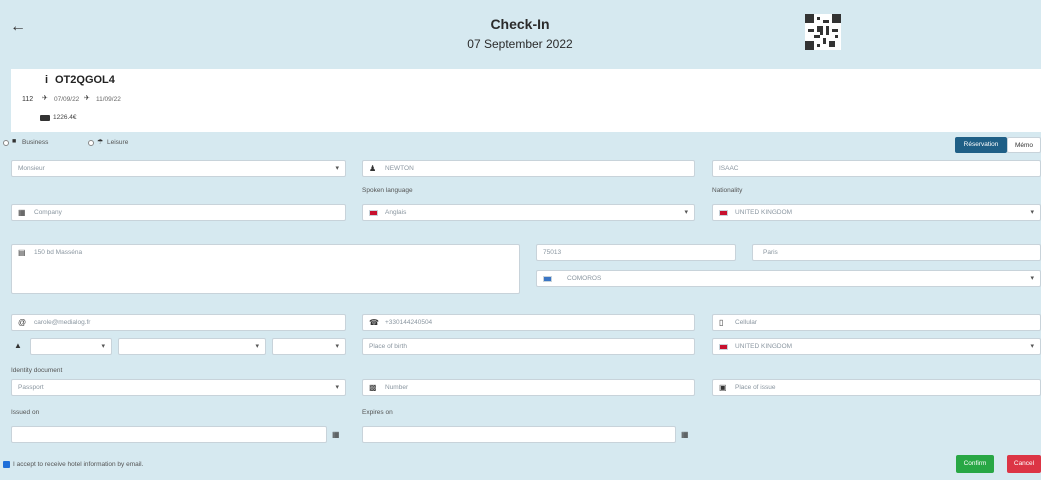 The width and height of the screenshot is (1041, 480). I want to click on expires-on-field, so click(519, 434).